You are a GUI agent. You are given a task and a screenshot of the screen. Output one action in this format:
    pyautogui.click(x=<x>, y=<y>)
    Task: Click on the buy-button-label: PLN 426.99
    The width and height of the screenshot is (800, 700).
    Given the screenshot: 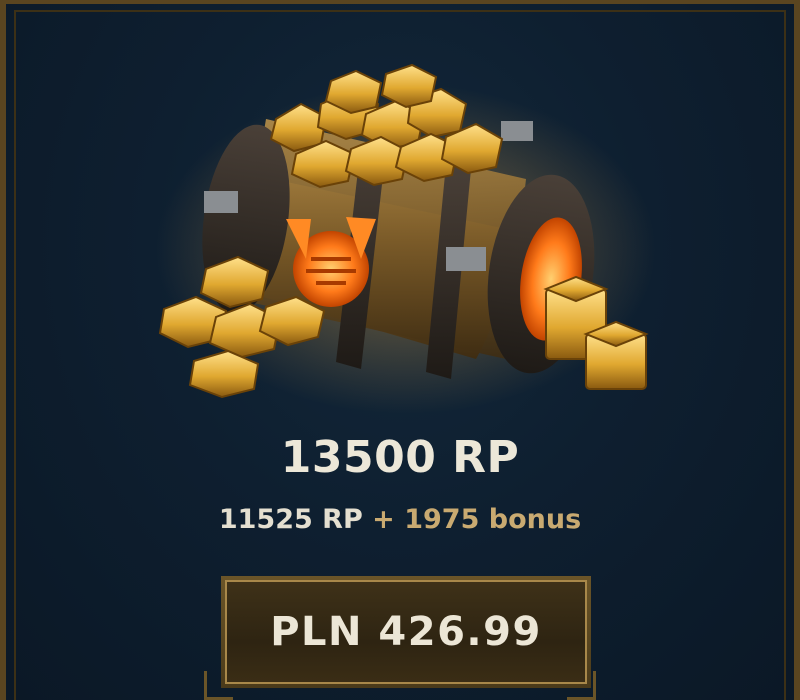 What is the action you would take?
    pyautogui.click(x=406, y=632)
    